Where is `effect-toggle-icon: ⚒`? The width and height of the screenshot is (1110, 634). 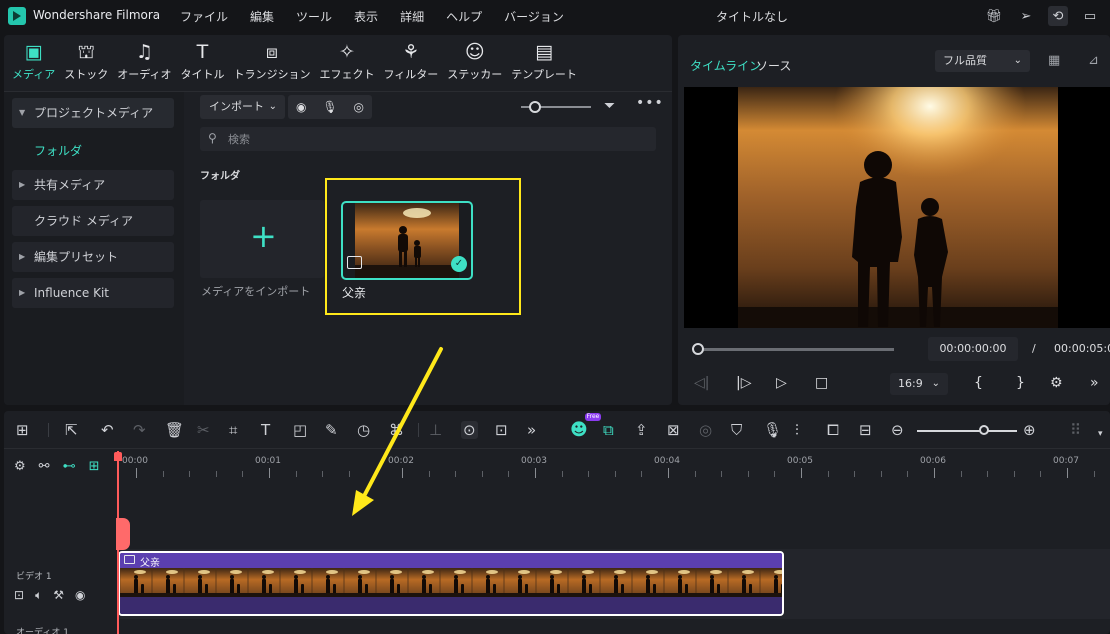 effect-toggle-icon: ⚒ is located at coordinates (58, 595).